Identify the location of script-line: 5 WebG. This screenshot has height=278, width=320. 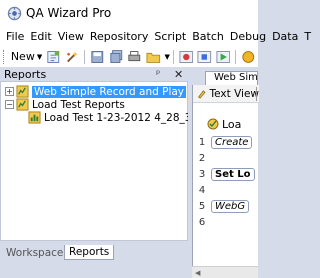
(226, 206).